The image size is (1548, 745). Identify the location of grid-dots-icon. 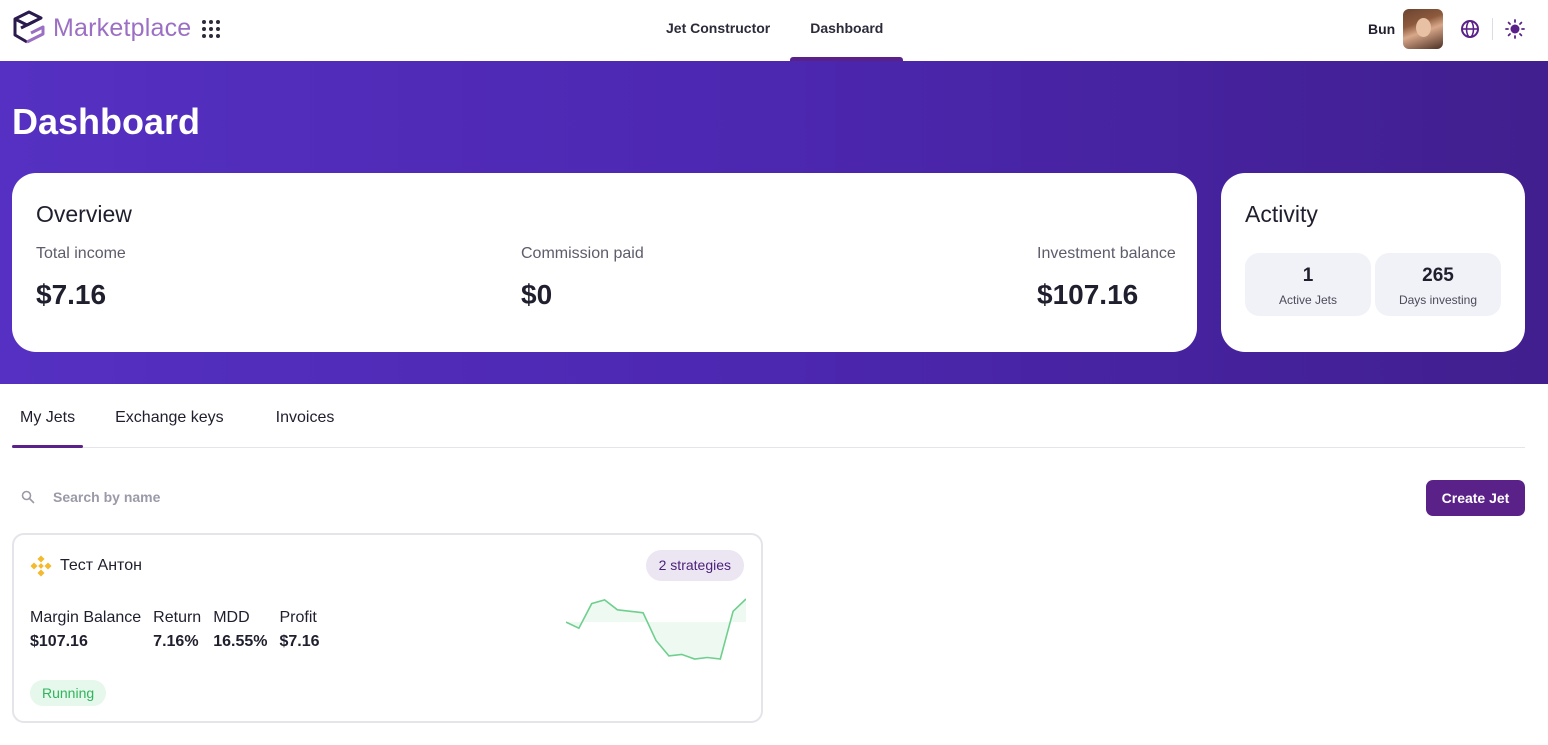
(204, 22).